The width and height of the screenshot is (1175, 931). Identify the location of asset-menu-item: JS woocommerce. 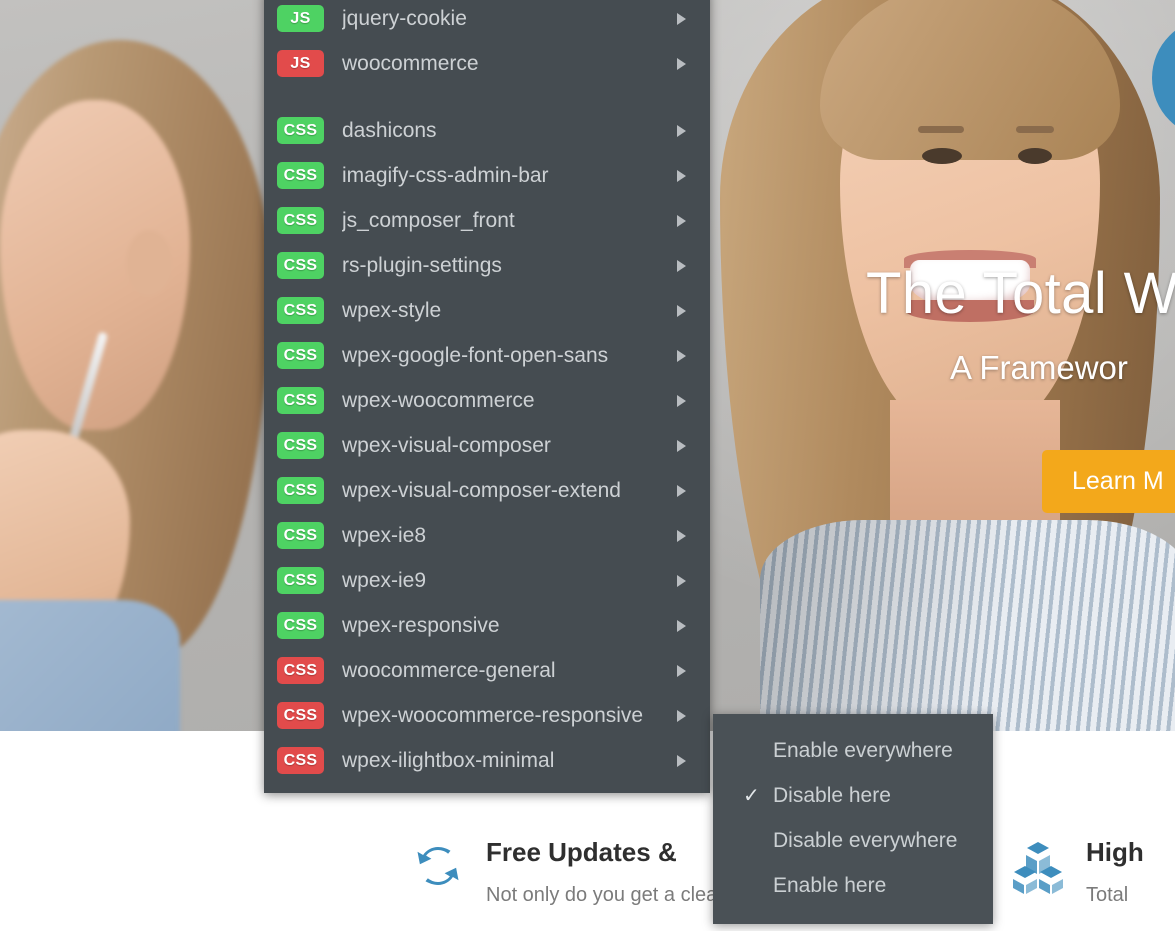
(487, 63).